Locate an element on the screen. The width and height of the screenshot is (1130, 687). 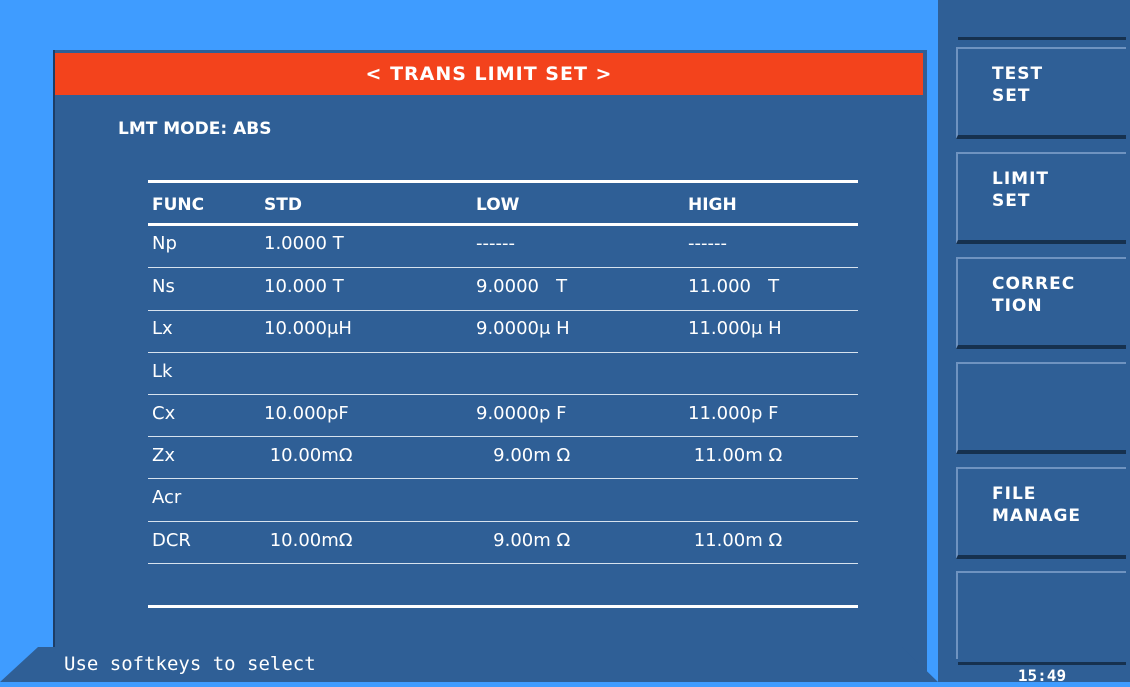
status-message: Use softkeys to select is located at coordinates (190, 664).